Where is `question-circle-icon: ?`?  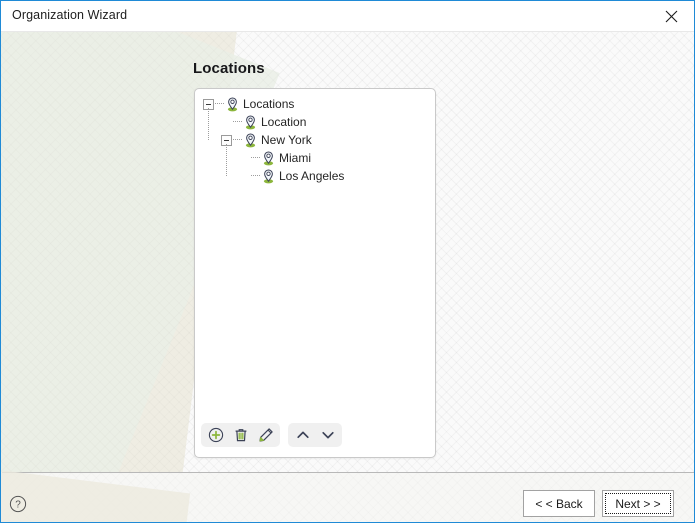 question-circle-icon: ? is located at coordinates (18, 504).